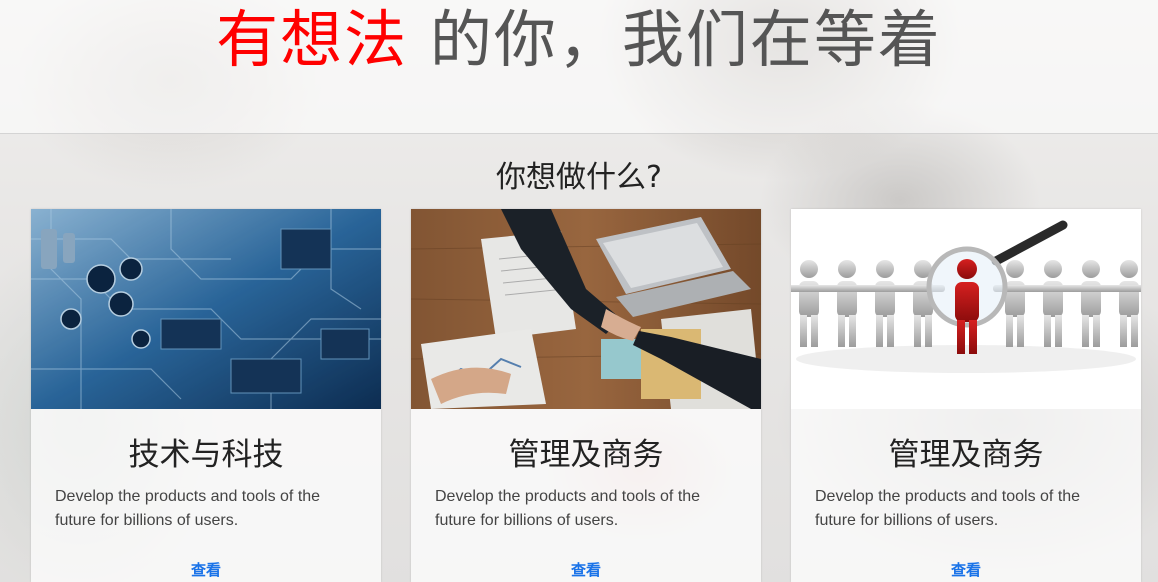 Image resolution: width=1158 pixels, height=582 pixels. I want to click on handshake-image, so click(586, 309).